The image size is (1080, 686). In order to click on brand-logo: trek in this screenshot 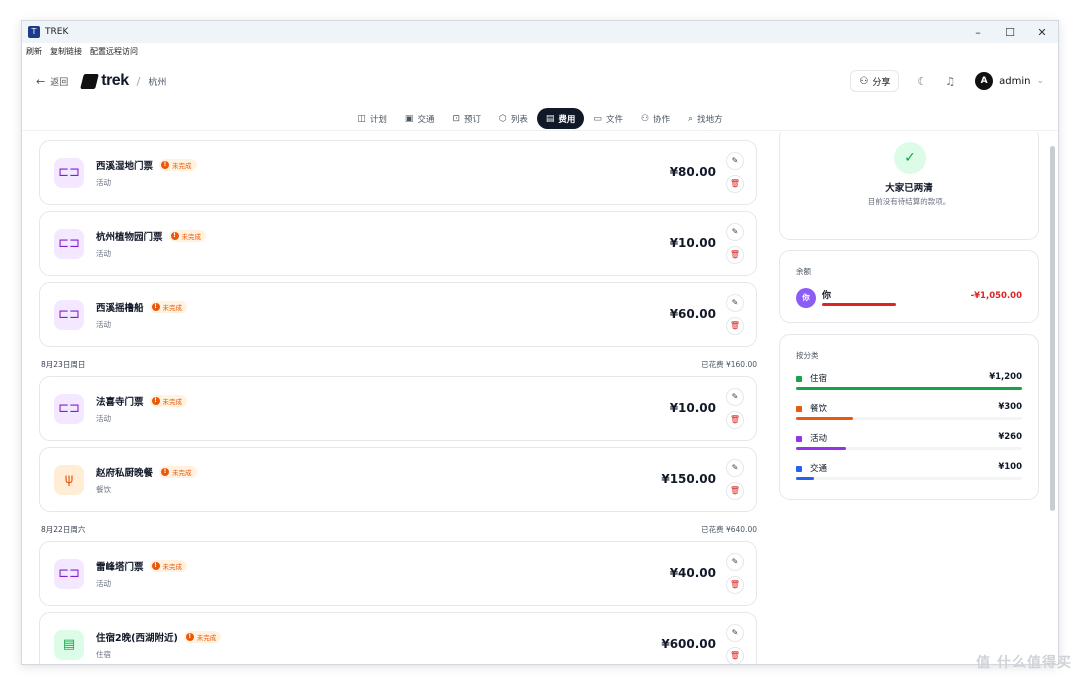, I will do `click(104, 81)`.